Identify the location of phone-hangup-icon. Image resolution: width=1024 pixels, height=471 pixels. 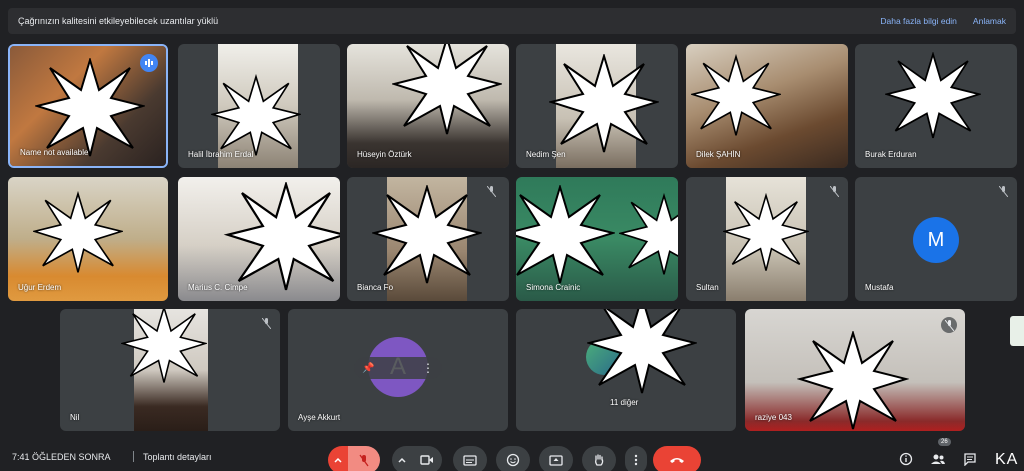
(677, 460).